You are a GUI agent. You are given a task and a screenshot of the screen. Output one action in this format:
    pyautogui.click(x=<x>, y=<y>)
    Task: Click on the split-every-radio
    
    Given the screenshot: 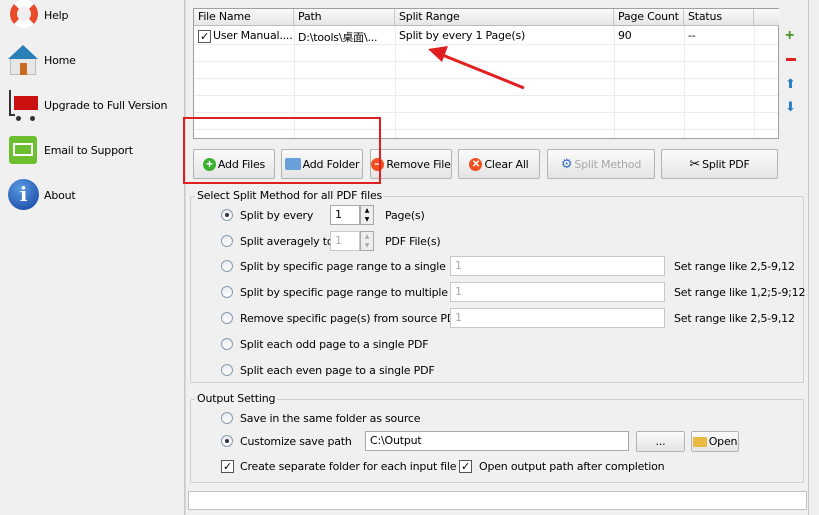 What is the action you would take?
    pyautogui.click(x=227, y=215)
    